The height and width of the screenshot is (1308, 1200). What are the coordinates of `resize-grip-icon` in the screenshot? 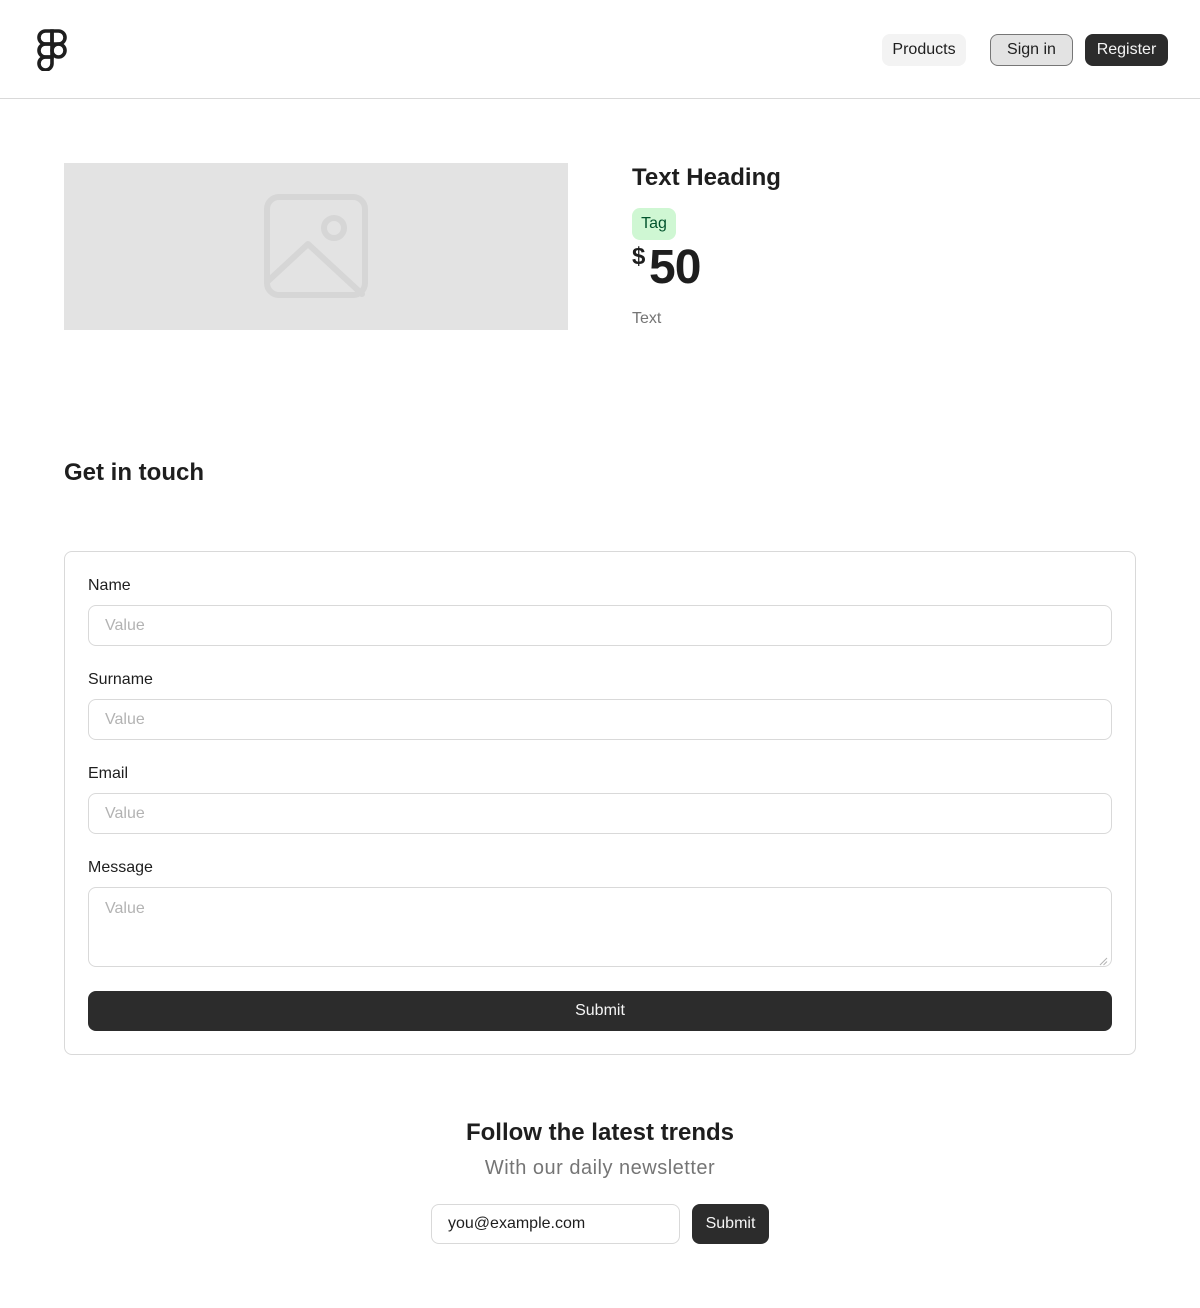 It's located at (1103, 959).